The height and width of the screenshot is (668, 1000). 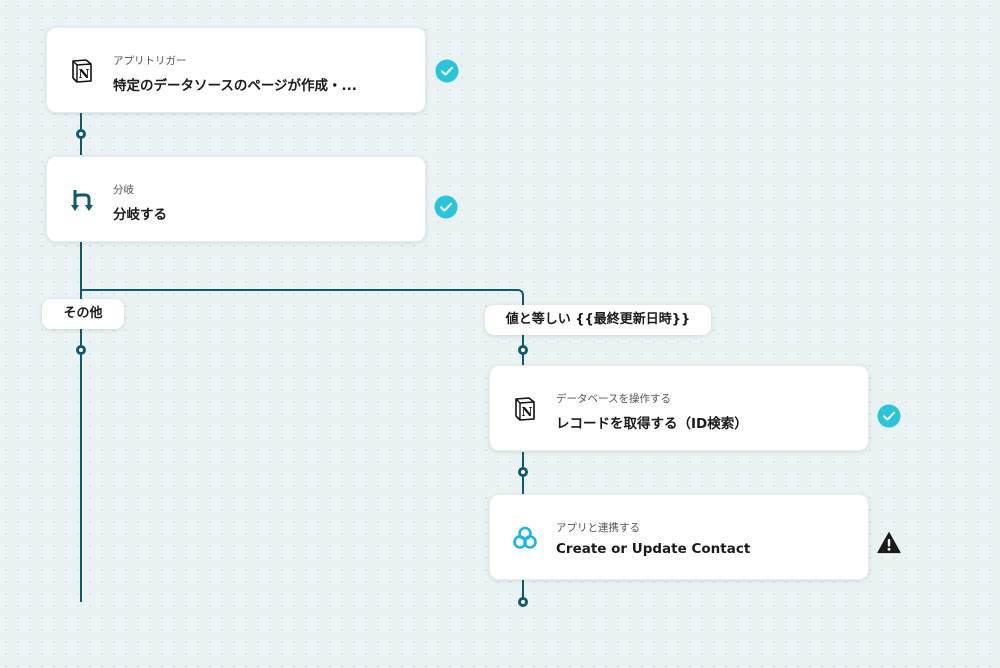 What do you see at coordinates (525, 537) in the screenshot?
I see `app-integration-icon` at bounding box center [525, 537].